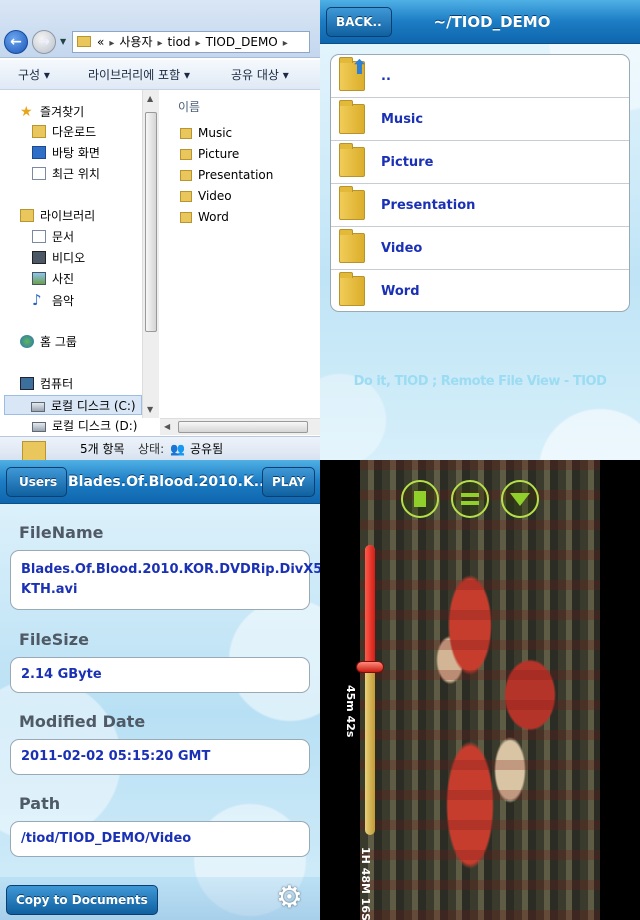  I want to click on nav-vertical-scrollbar: ▲ ▼, so click(150, 254).